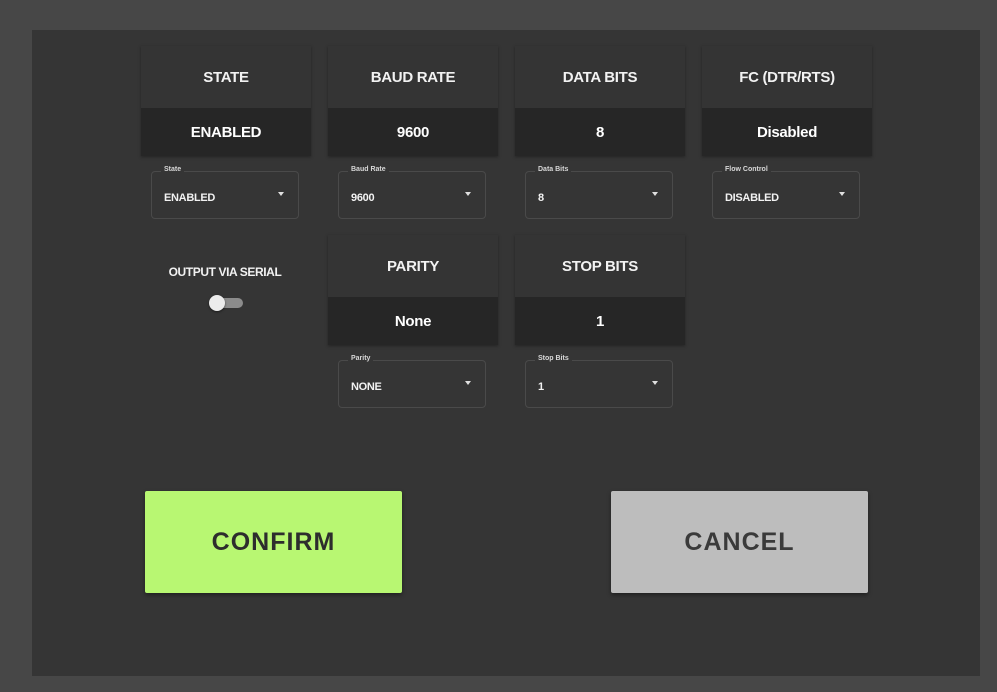  What do you see at coordinates (553, 169) in the screenshot?
I see `data-bits-select-label: Data Bits` at bounding box center [553, 169].